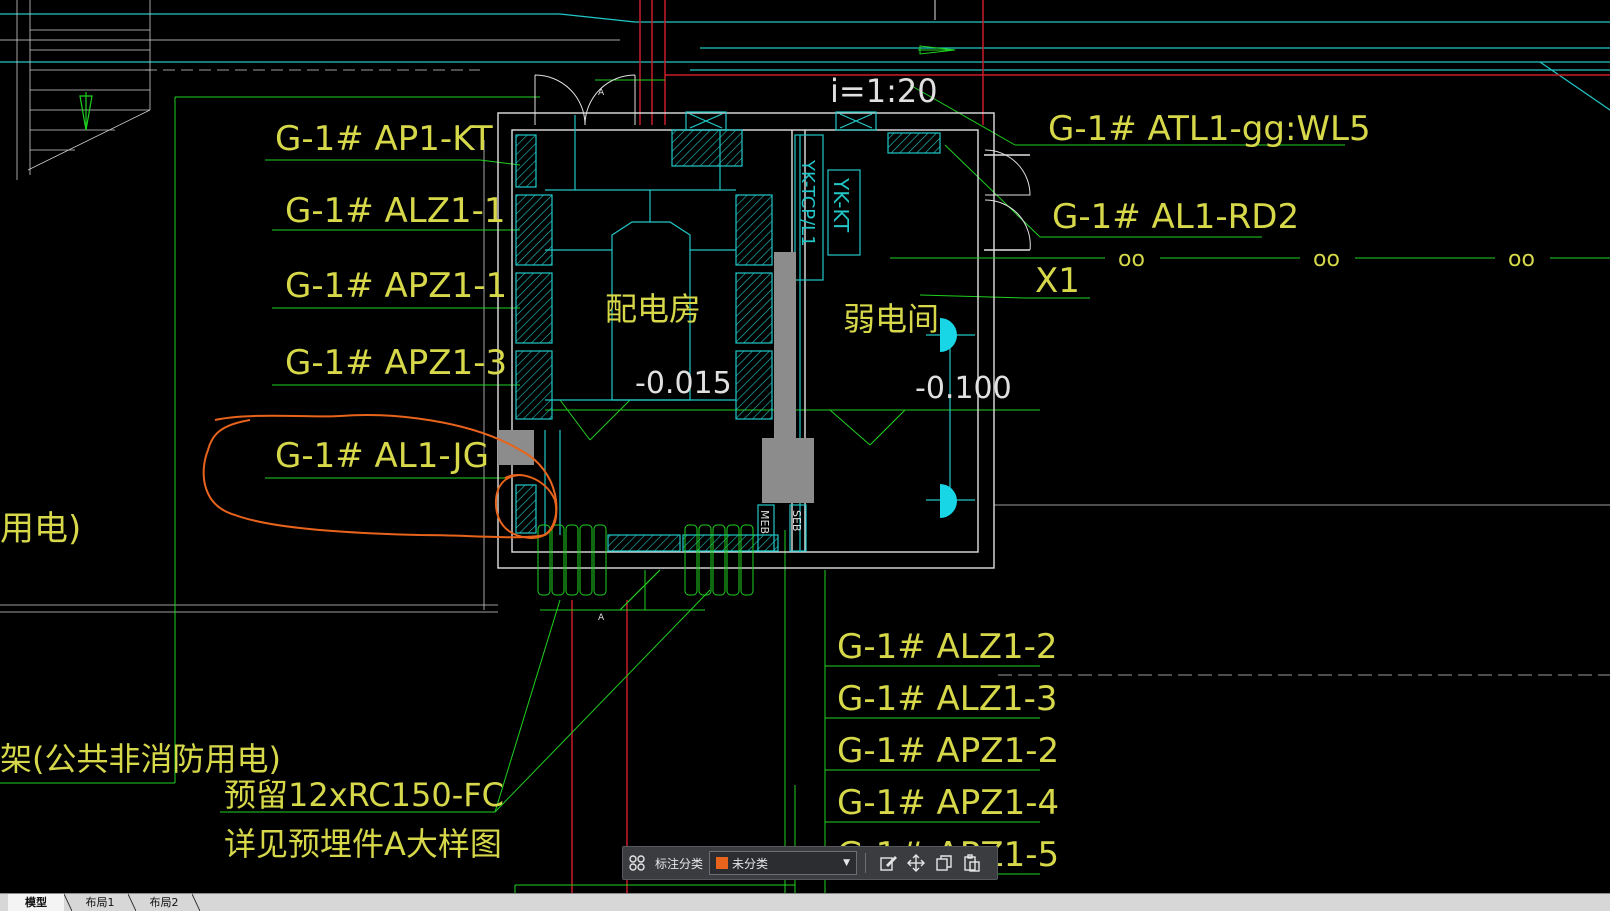  Describe the element at coordinates (1209, 129) in the screenshot. I see `label-top-right-1: G-1# ATL1-gg:WL5` at that location.